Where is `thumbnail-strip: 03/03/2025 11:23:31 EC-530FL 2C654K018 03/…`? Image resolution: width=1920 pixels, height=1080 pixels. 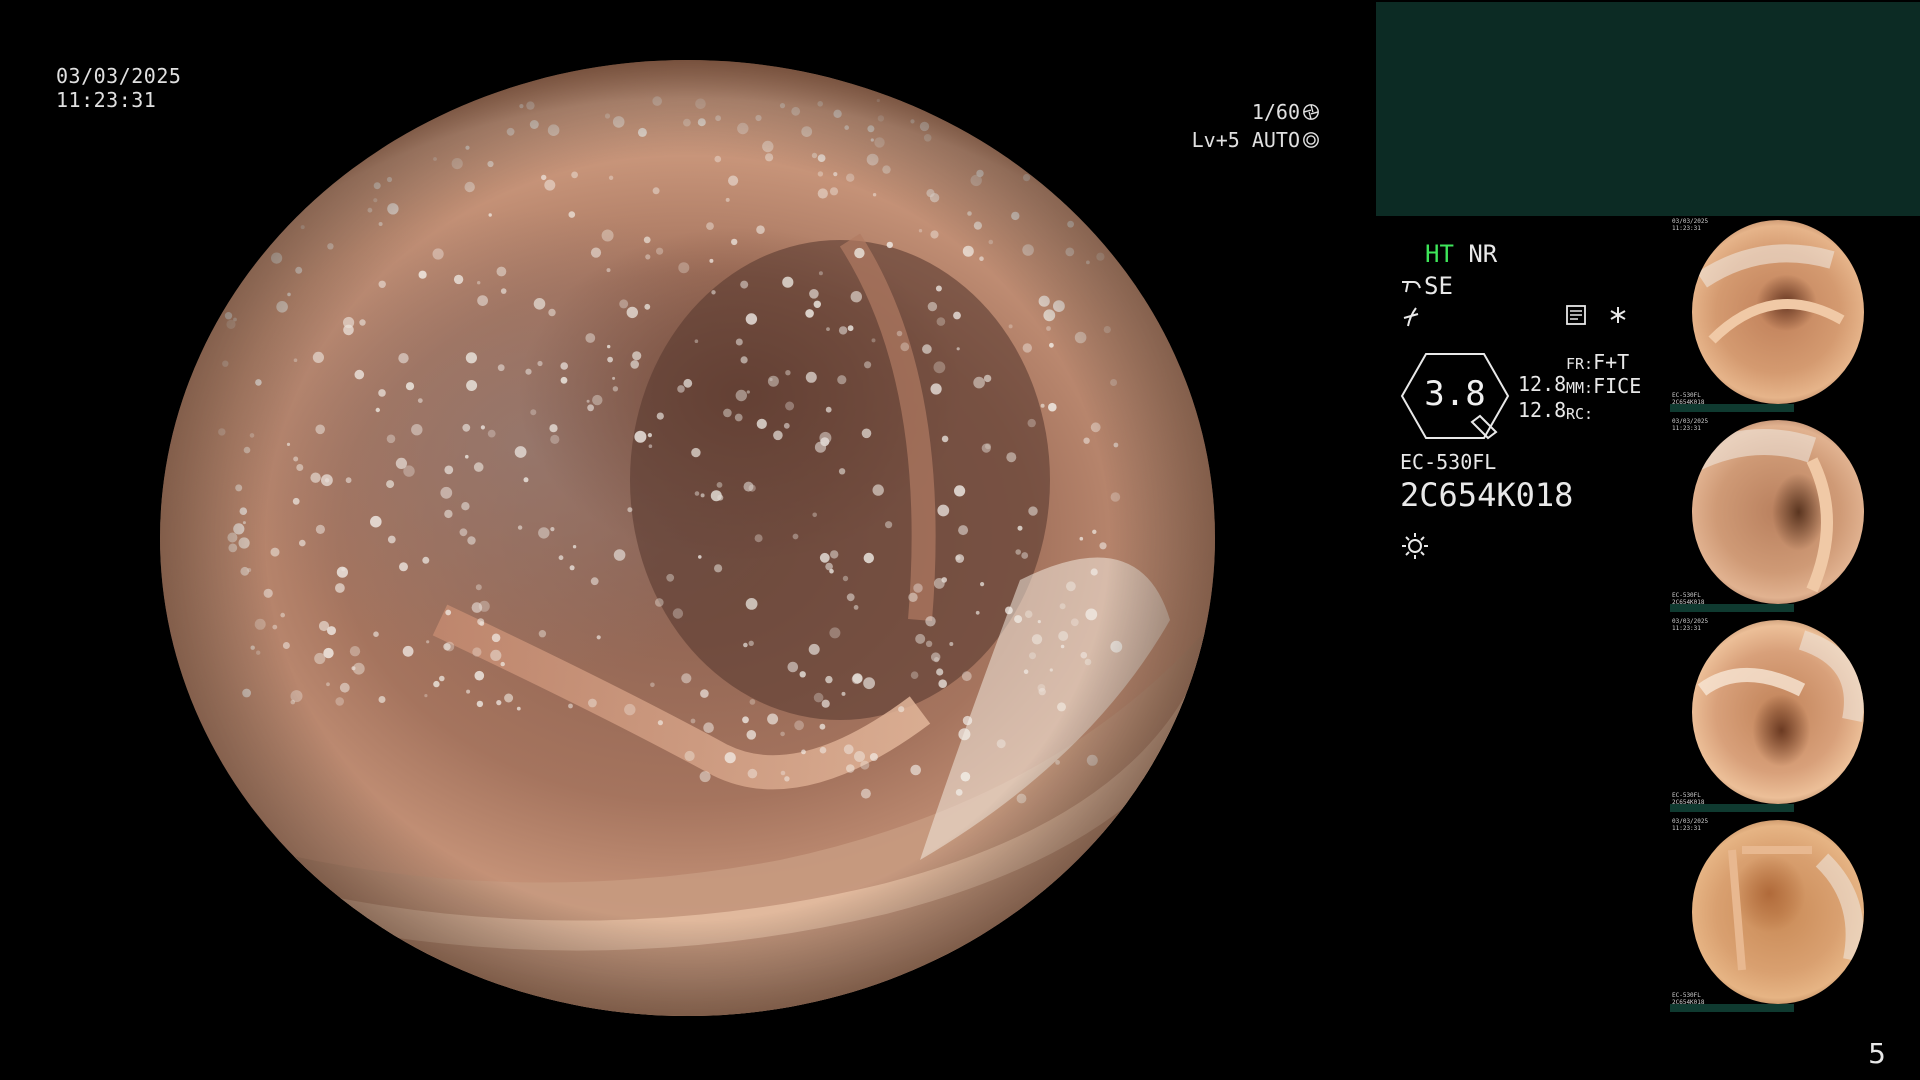
thumbnail-strip: 03/03/2025 11:23:31 EC-530FL 2C654K018 03/… is located at coordinates (1795, 616).